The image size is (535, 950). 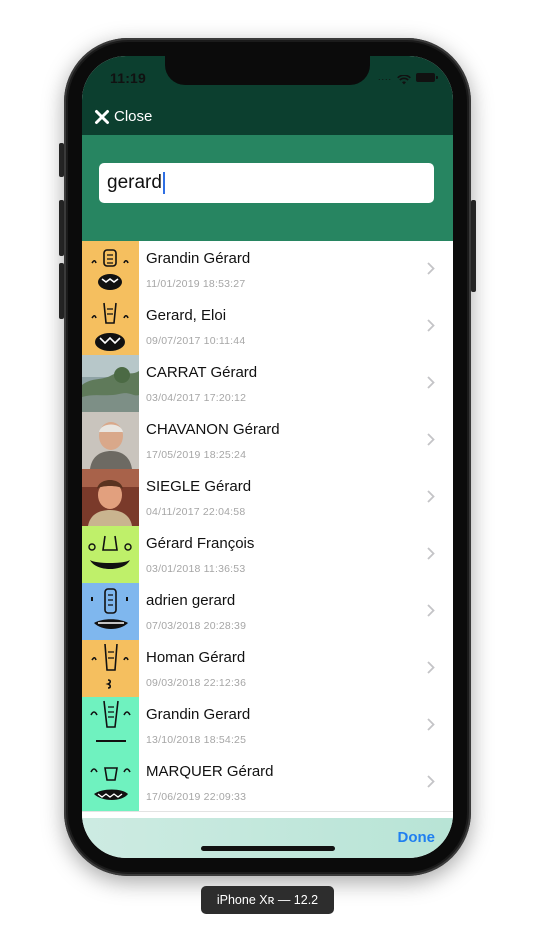 What do you see at coordinates (198, 714) in the screenshot?
I see `row-name: Grandin Gerard` at bounding box center [198, 714].